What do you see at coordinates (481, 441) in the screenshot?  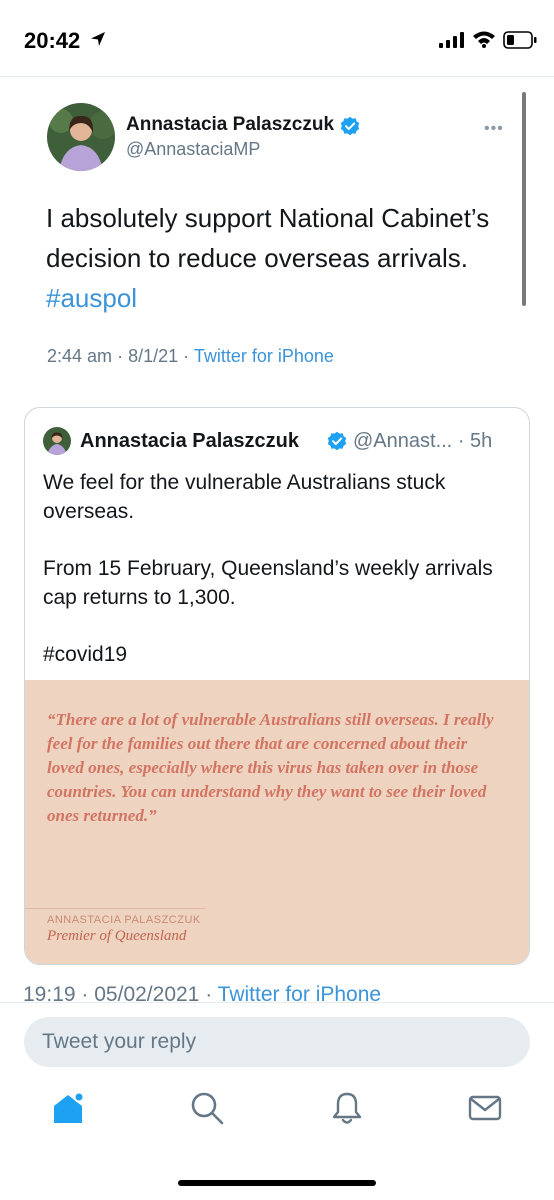 I see `quoted-age: 5h` at bounding box center [481, 441].